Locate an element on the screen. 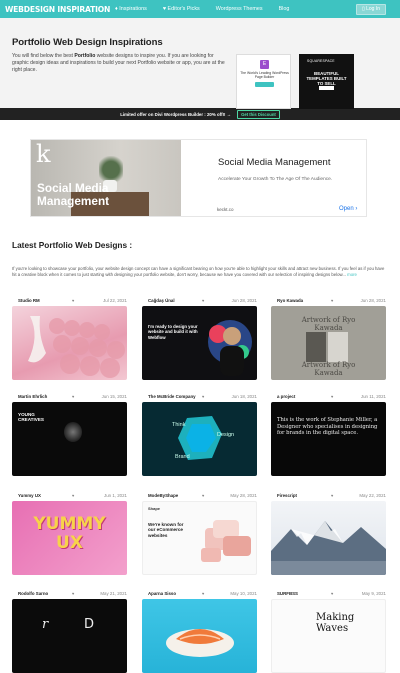 This screenshot has width=400, height=673. card-date: Jul 22, 2021 is located at coordinates (115, 300).